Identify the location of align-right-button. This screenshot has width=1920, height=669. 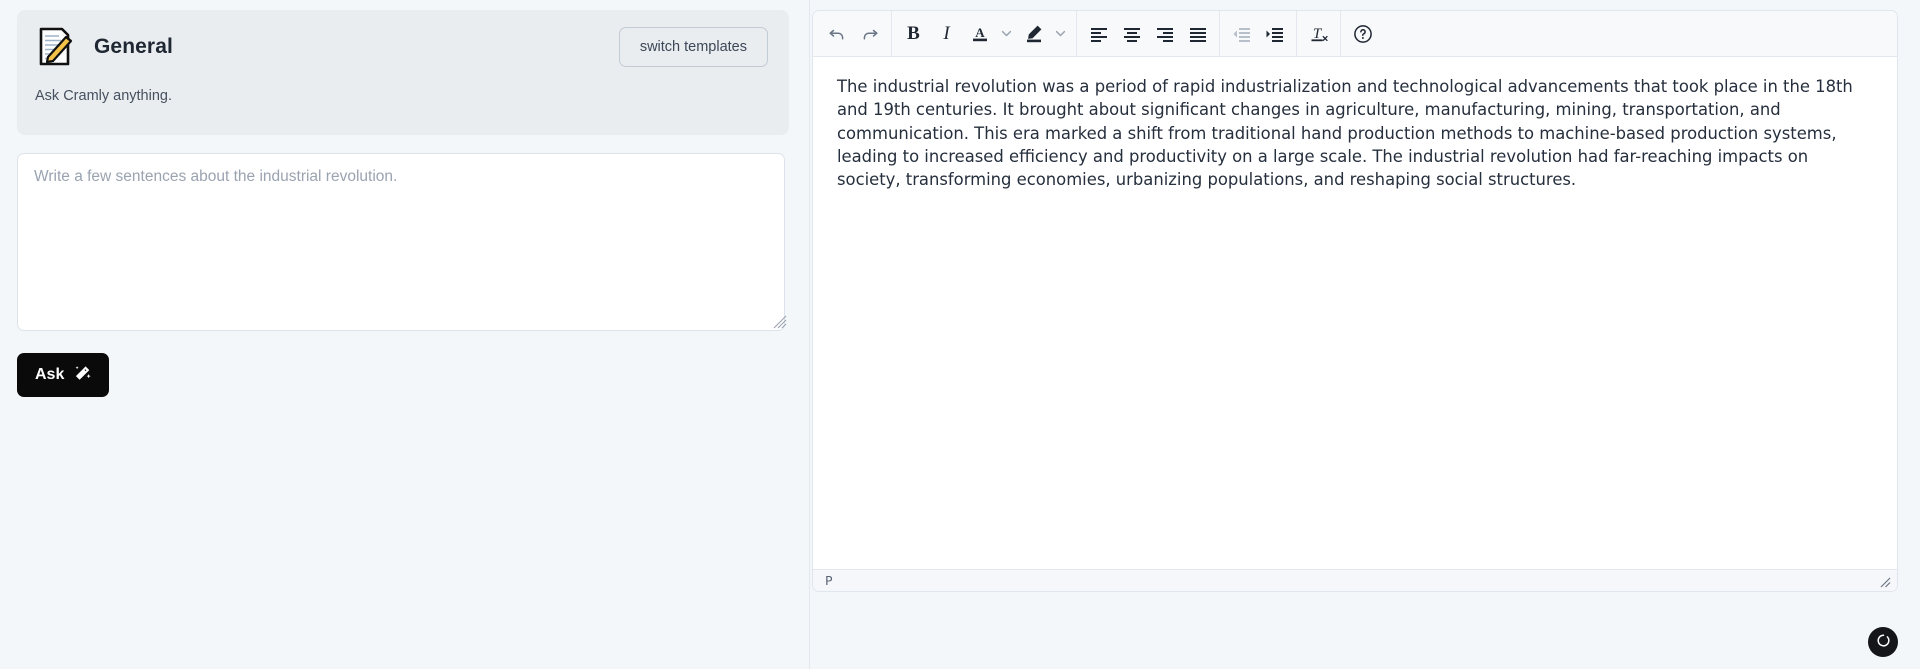
(1164, 34).